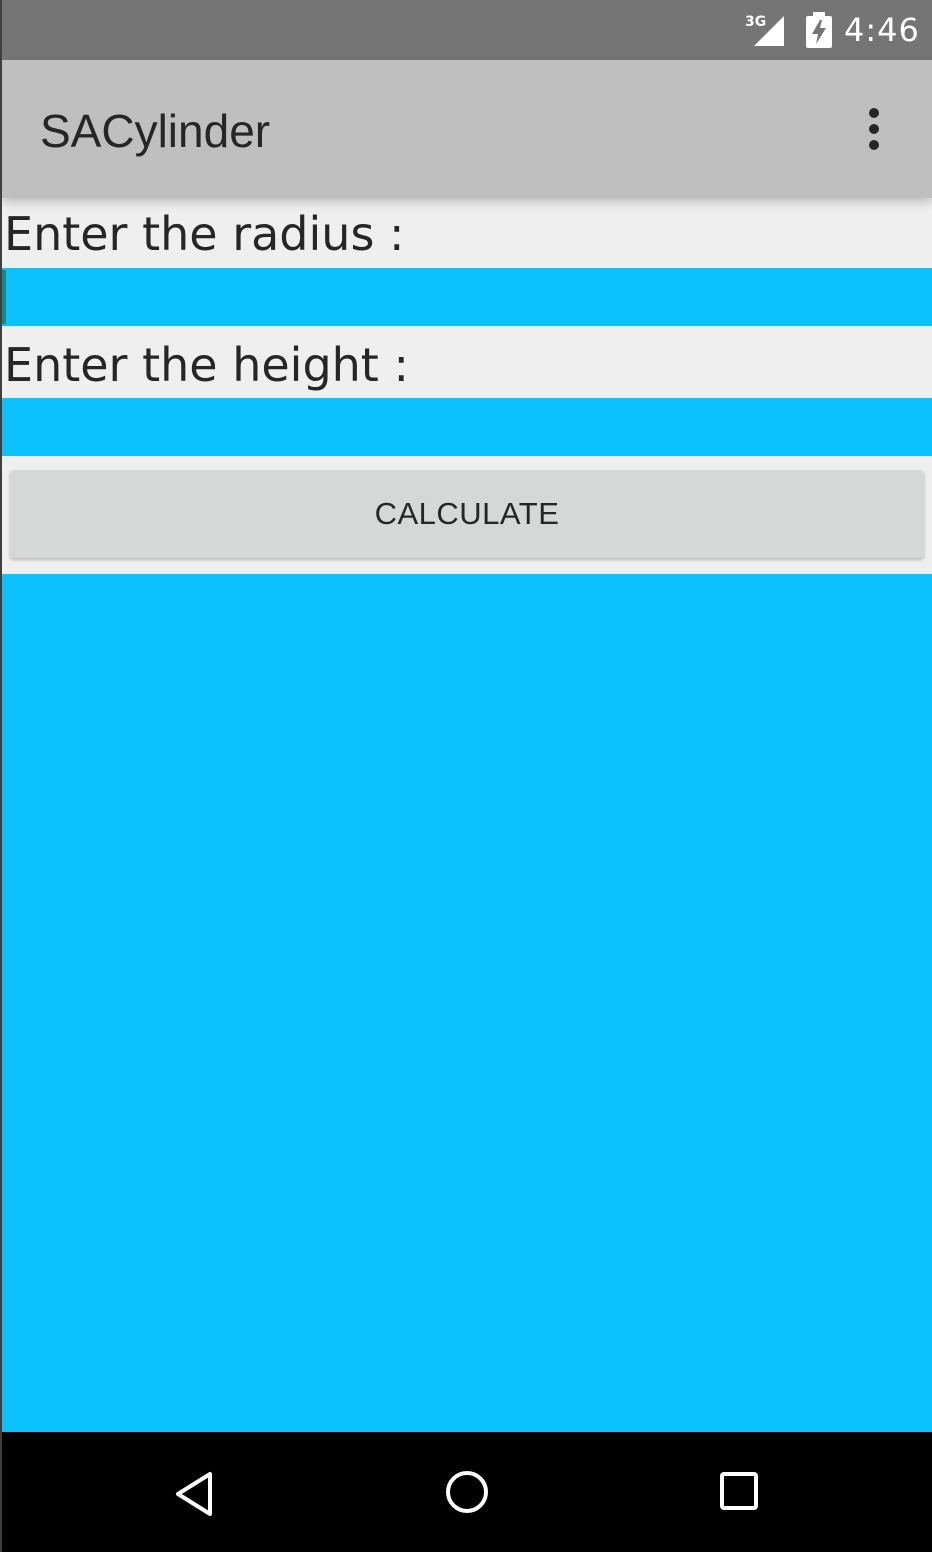 This screenshot has height=1552, width=932. Describe the element at coordinates (467, 362) in the screenshot. I see `height-label-row: Enter the height :` at that location.